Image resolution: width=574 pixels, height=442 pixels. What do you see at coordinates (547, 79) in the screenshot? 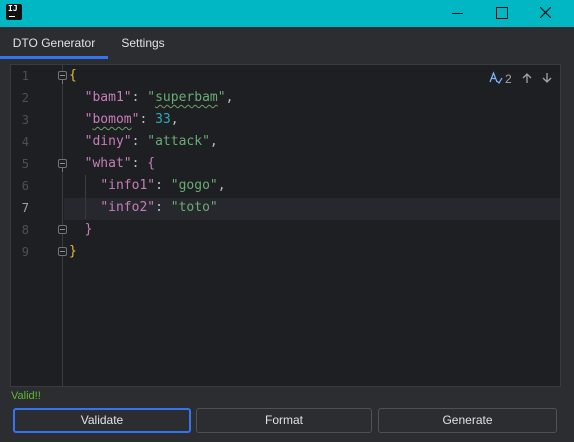
I see `arrow-down-icon` at bounding box center [547, 79].